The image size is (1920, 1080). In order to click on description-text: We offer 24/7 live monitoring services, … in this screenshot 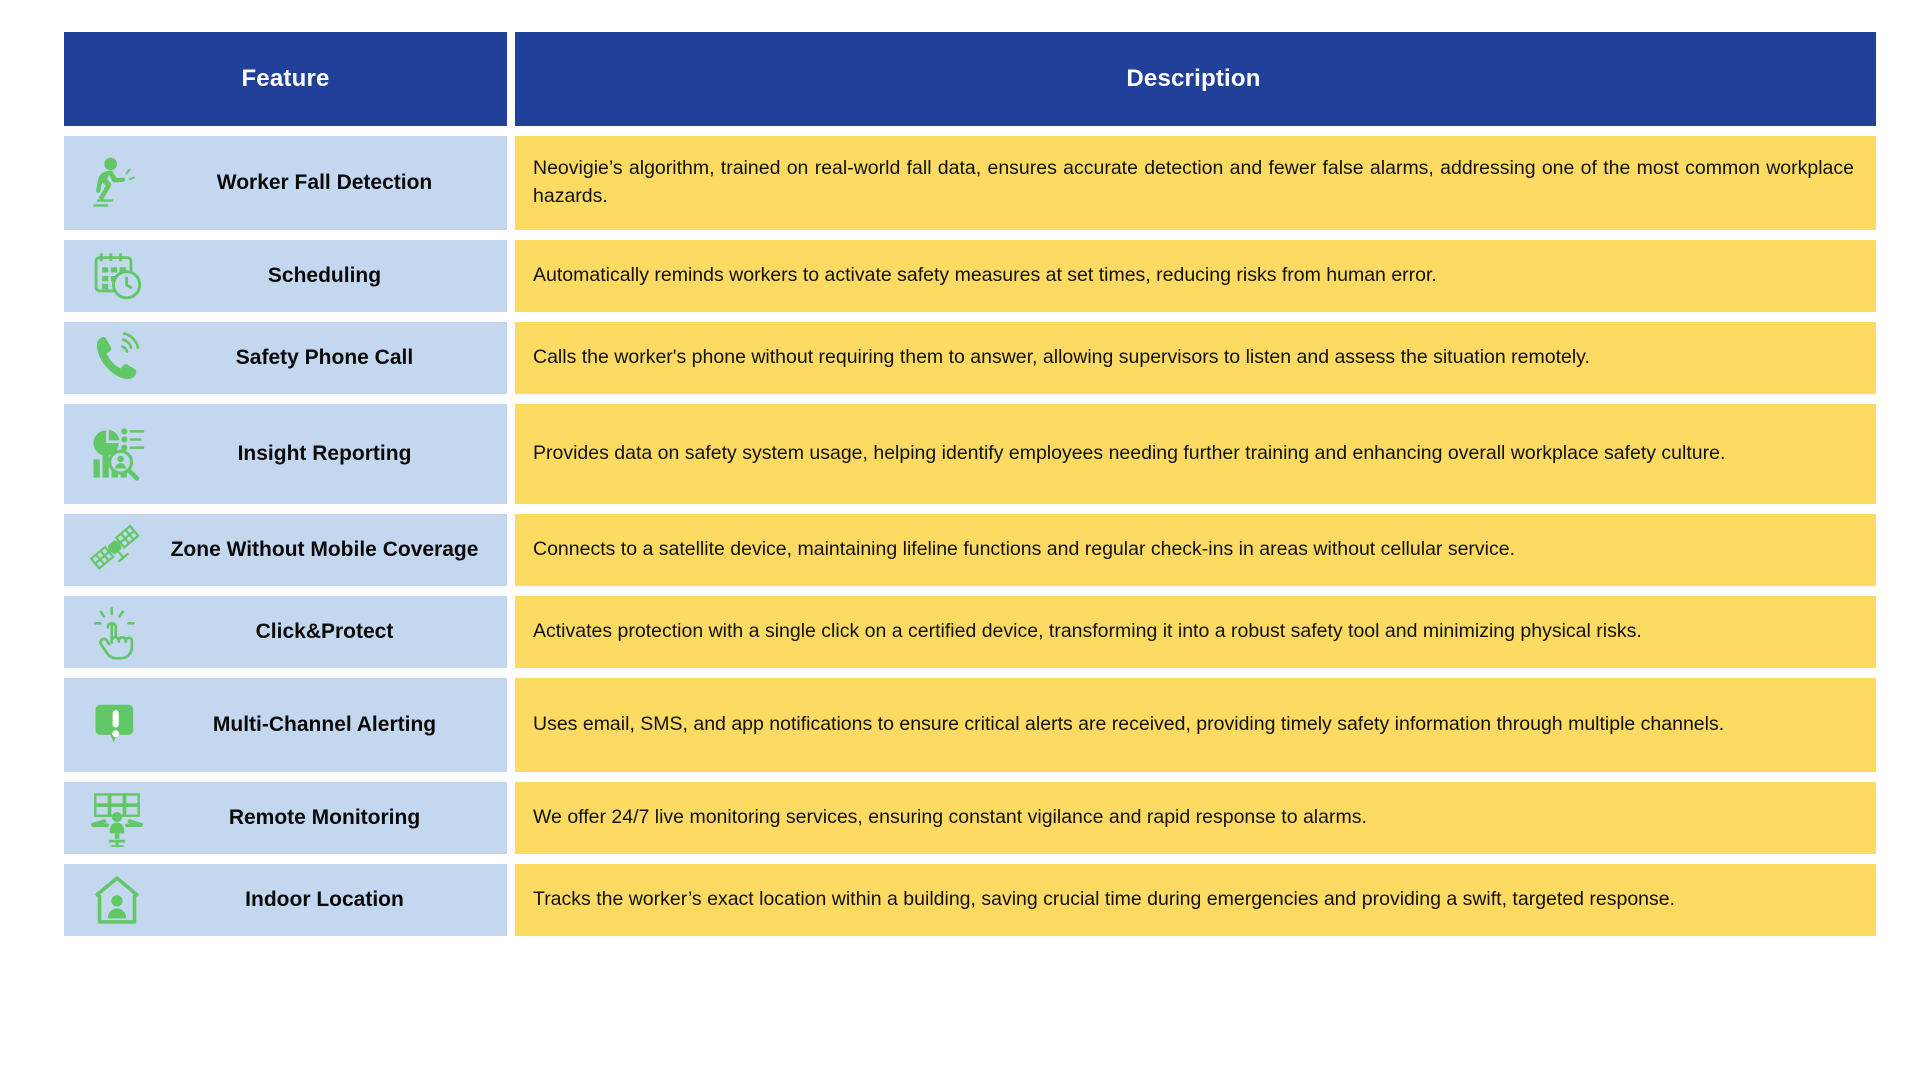, I will do `click(950, 817)`.